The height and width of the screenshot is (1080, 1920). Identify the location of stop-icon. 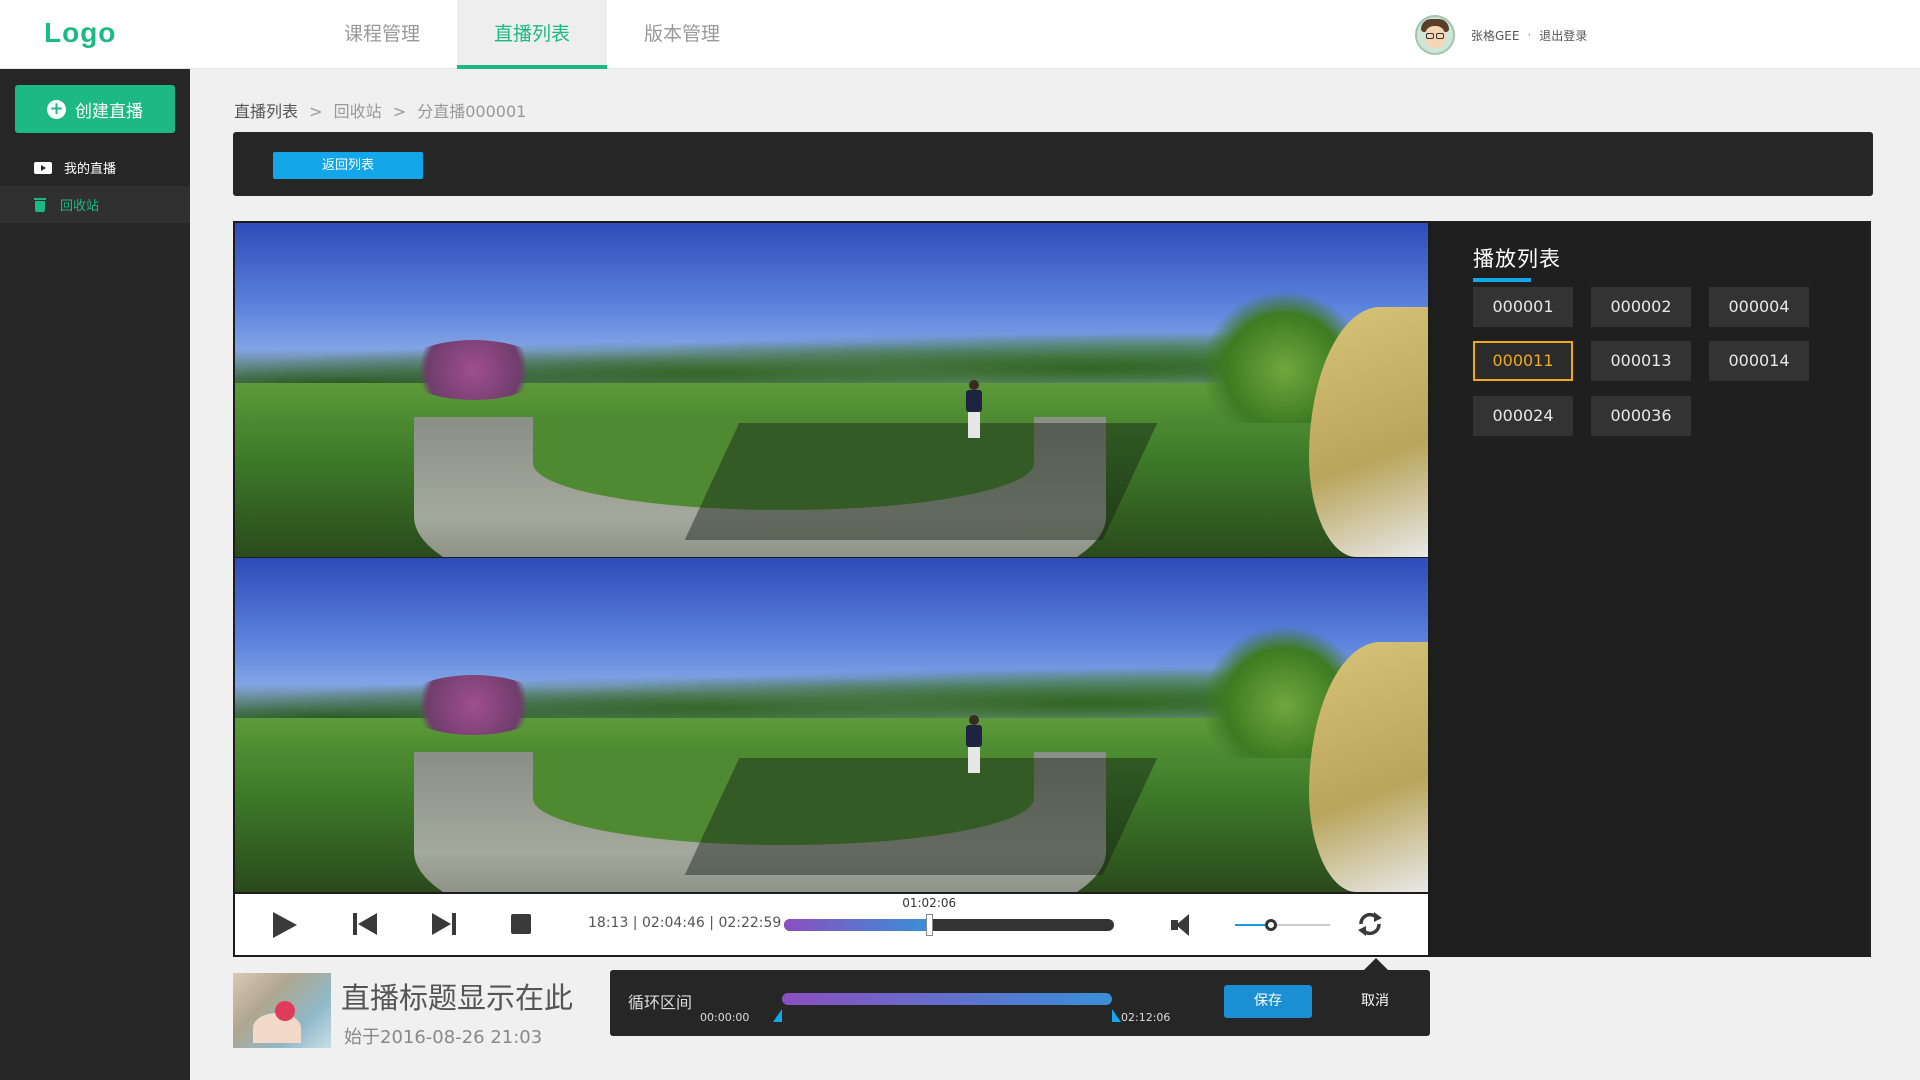
(521, 924).